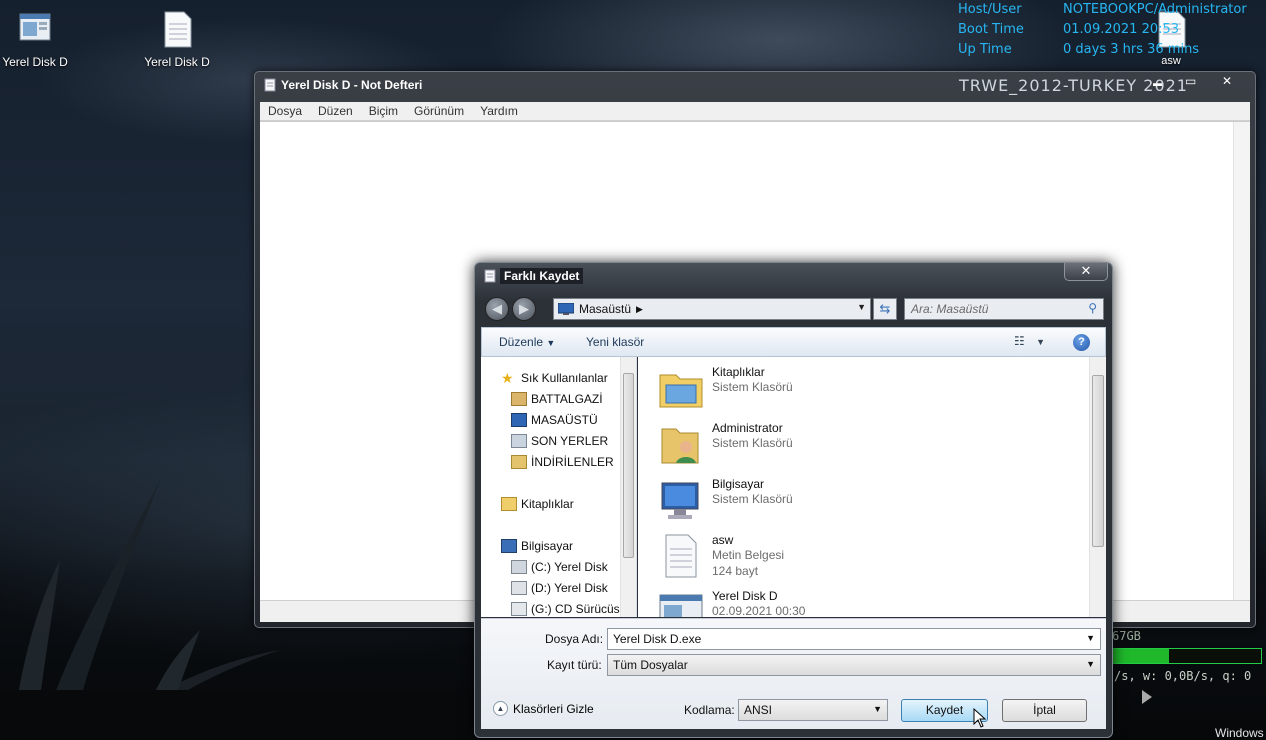 This screenshot has width=1266, height=740. I want to click on nav-drive-g: (G:) CD Sürücüsü, so click(568, 609).